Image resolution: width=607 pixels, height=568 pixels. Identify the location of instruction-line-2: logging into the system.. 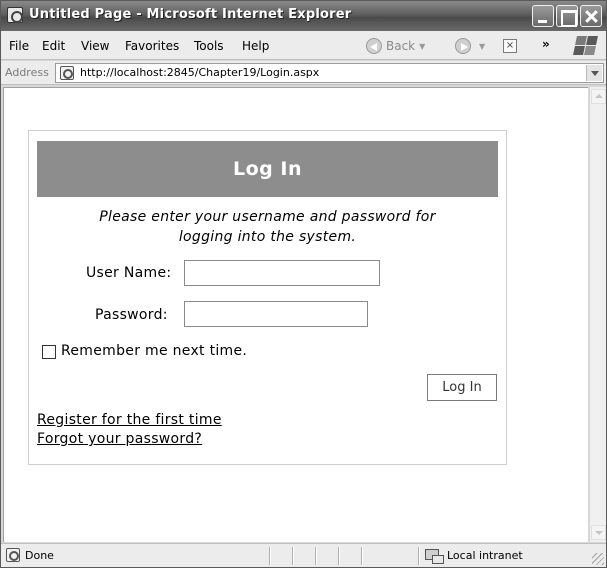
(267, 237).